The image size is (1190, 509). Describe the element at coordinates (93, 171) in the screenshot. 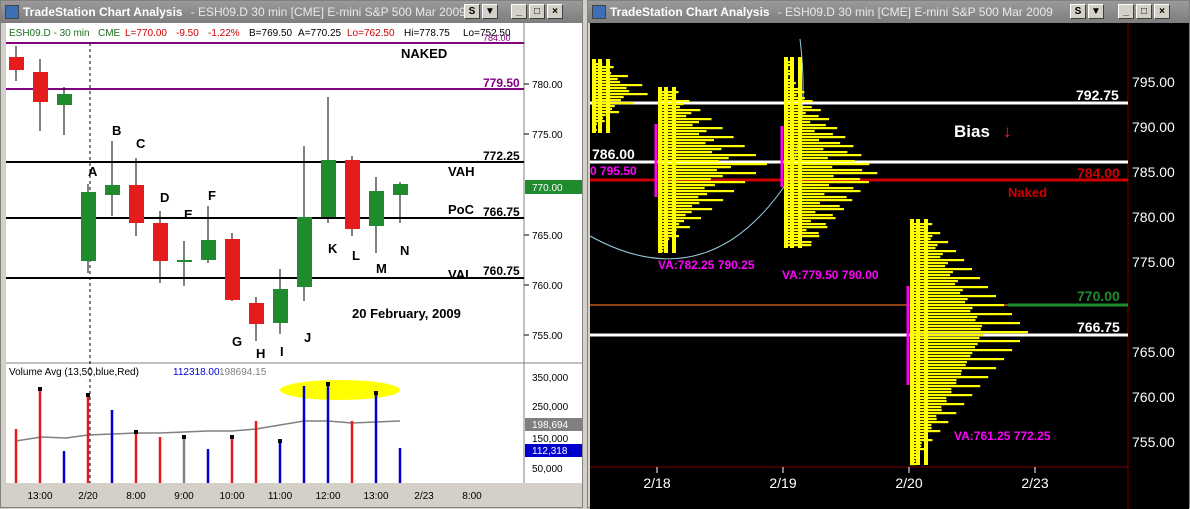

I see `bar-letter-a: A` at that location.